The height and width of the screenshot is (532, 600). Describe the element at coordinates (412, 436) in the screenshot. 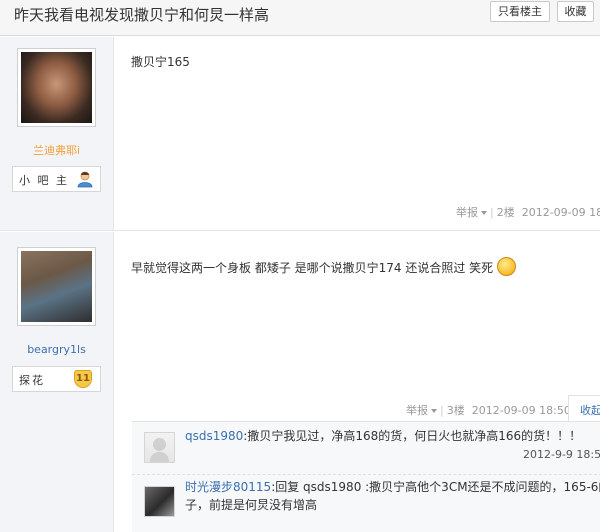

I see `reply-content: :撒贝宁我见过，净高168的货，何日火也就净高166的货！！！` at that location.